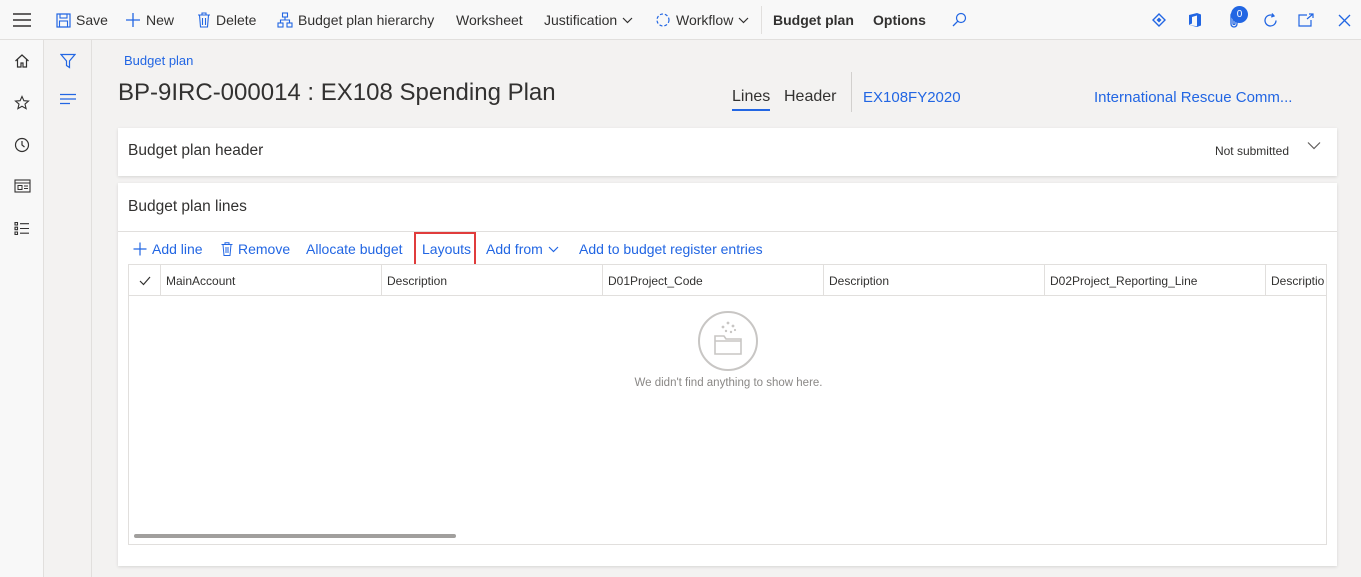 This screenshot has height=577, width=1361. I want to click on column-header-description-2: Description, so click(933, 280).